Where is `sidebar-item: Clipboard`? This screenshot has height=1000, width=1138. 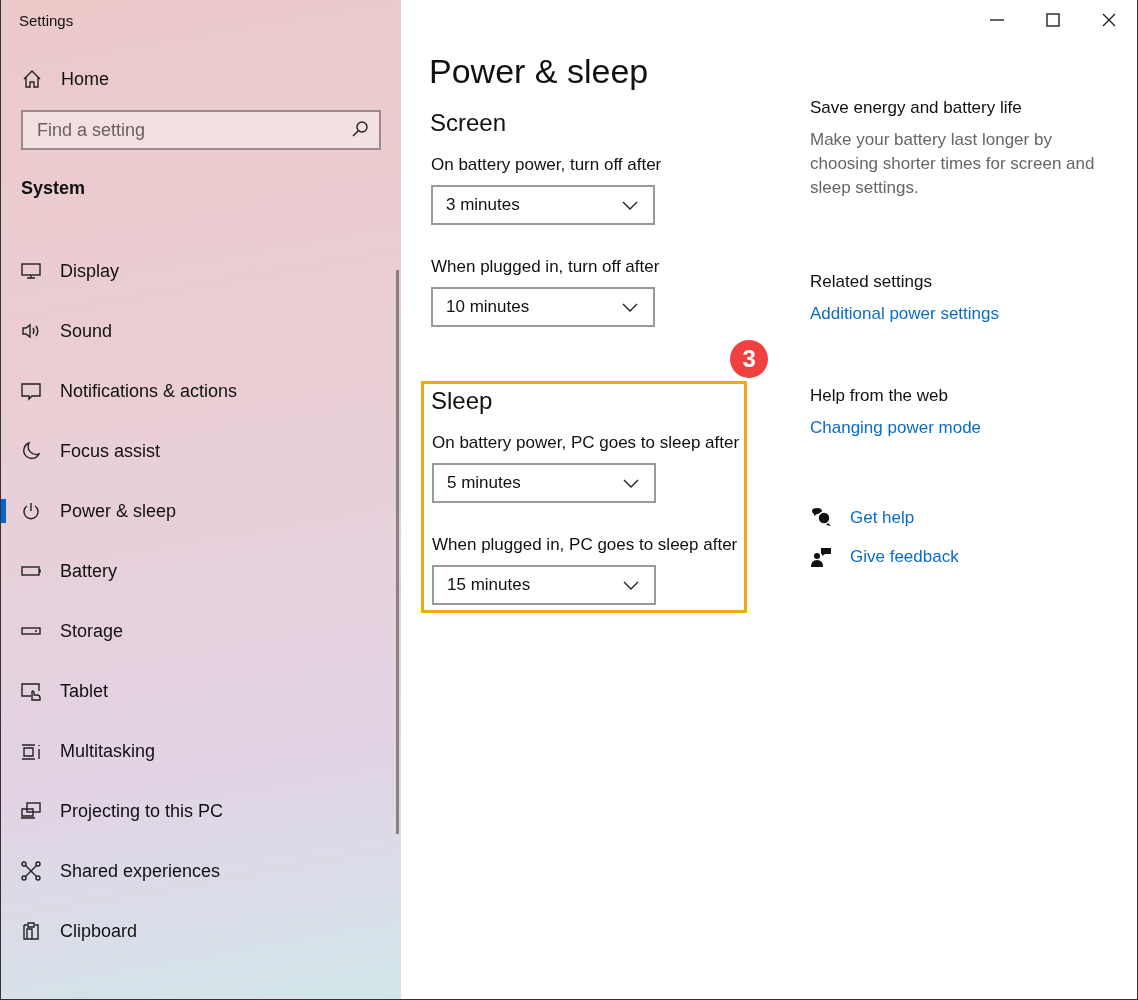
sidebar-item: Clipboard is located at coordinates (201, 931).